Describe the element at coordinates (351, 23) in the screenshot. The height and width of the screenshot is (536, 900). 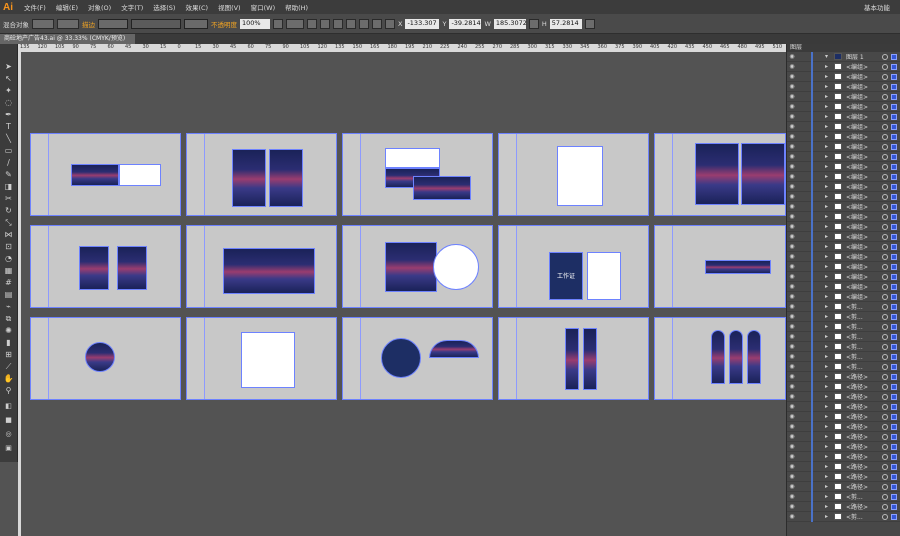
I see `align-top-icon` at that location.